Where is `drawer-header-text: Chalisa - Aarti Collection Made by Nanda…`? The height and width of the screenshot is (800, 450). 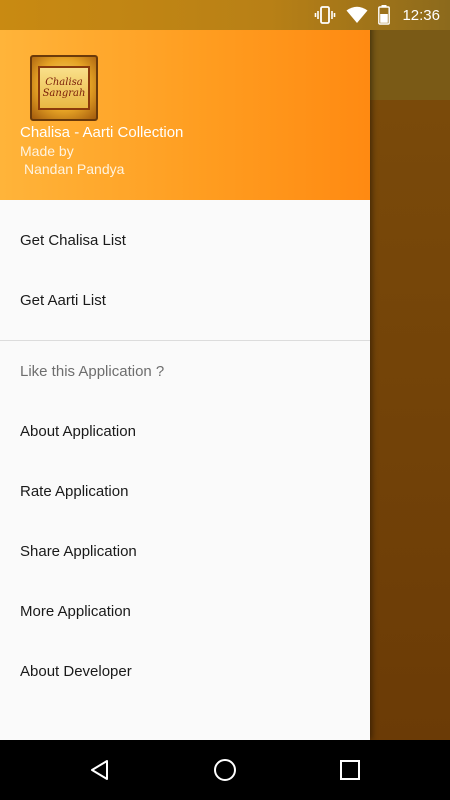 drawer-header-text: Chalisa - Aarti Collection Made by Nanda… is located at coordinates (101, 151).